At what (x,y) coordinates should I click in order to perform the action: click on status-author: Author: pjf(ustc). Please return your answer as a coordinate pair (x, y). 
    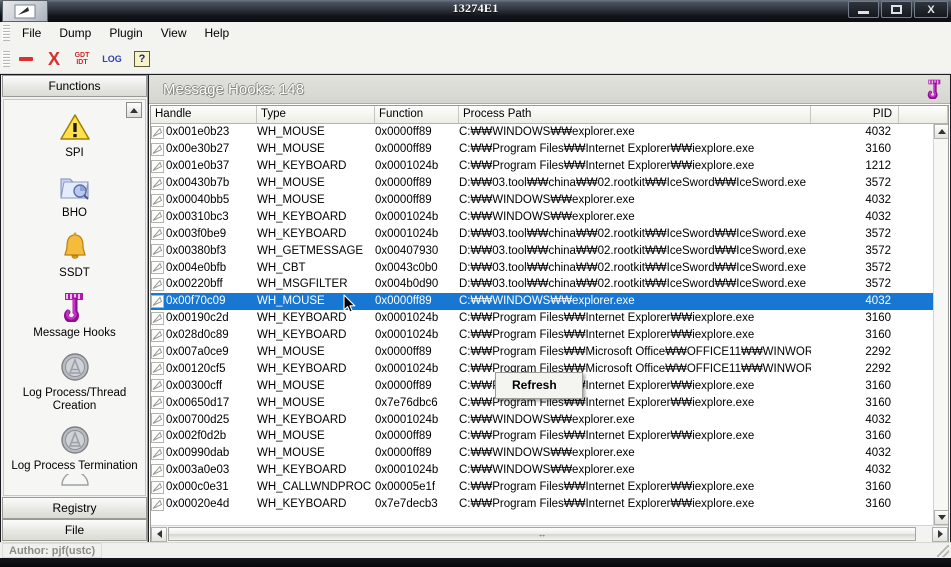
    Looking at the image, I should click on (52, 550).